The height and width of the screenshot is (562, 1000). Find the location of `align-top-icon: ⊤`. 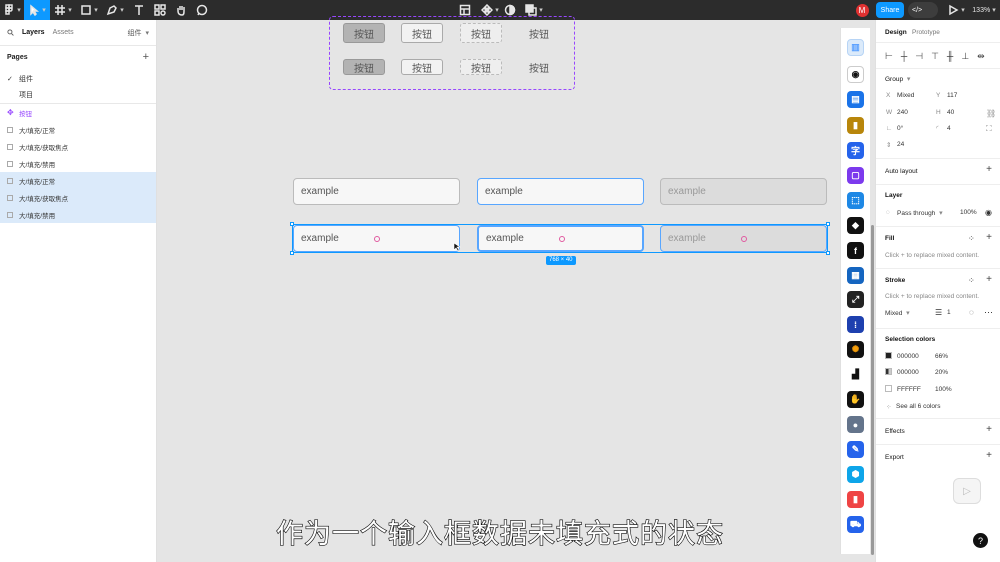

align-top-icon: ⊤ is located at coordinates (935, 56).